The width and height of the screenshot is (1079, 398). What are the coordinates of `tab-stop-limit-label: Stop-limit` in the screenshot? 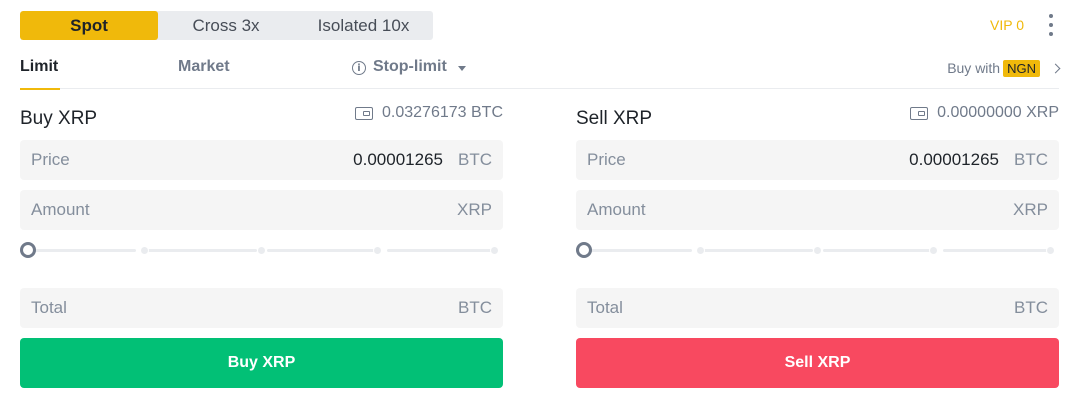 It's located at (410, 66).